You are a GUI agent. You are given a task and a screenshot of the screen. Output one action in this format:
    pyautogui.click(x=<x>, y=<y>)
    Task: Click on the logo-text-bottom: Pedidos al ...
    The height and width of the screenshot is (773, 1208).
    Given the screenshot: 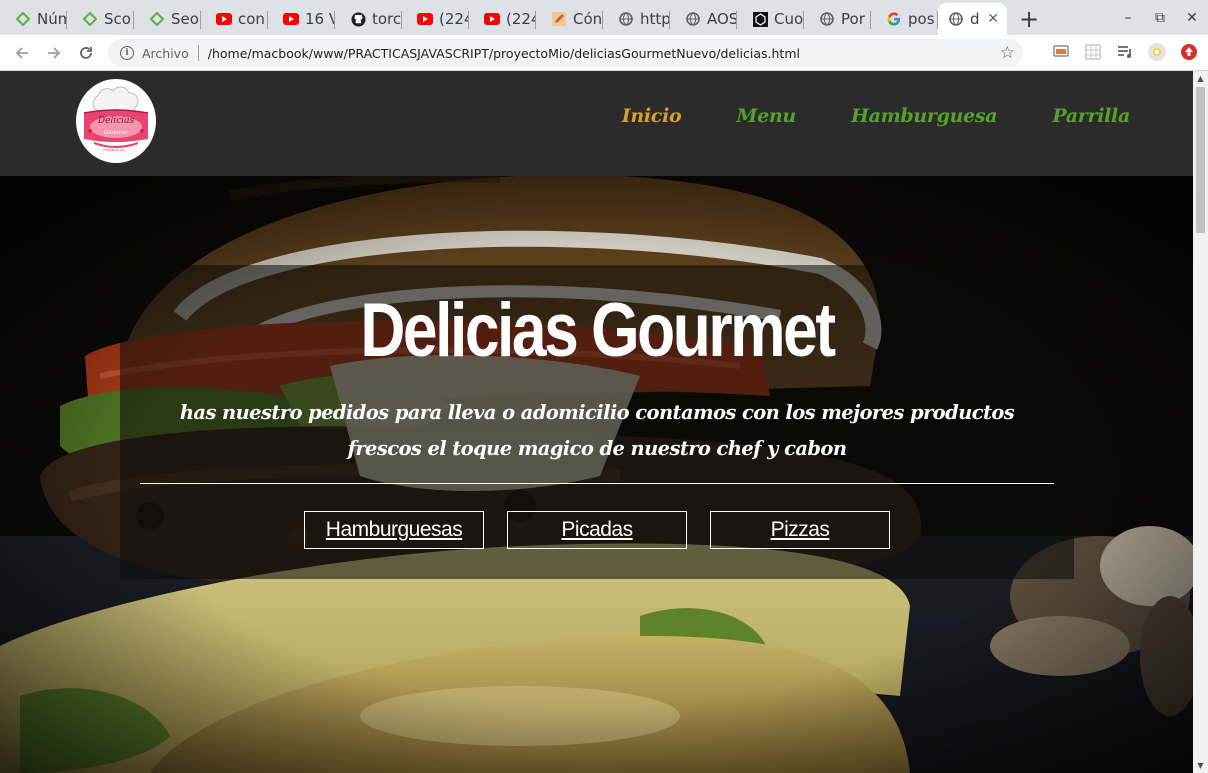 What is the action you would take?
    pyautogui.click(x=116, y=149)
    